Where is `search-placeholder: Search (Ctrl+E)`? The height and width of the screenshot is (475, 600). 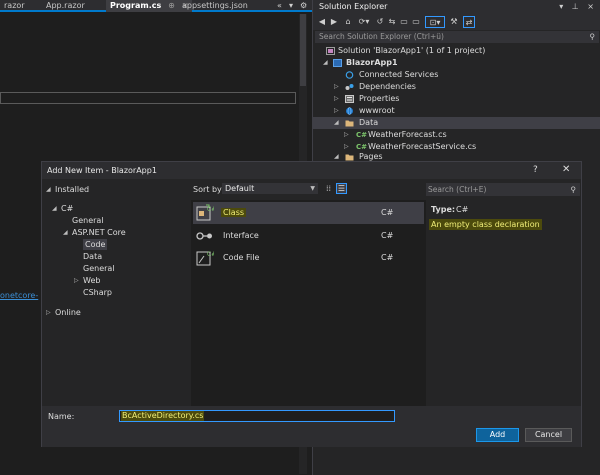
search-placeholder: Search (Ctrl+E) is located at coordinates (457, 189).